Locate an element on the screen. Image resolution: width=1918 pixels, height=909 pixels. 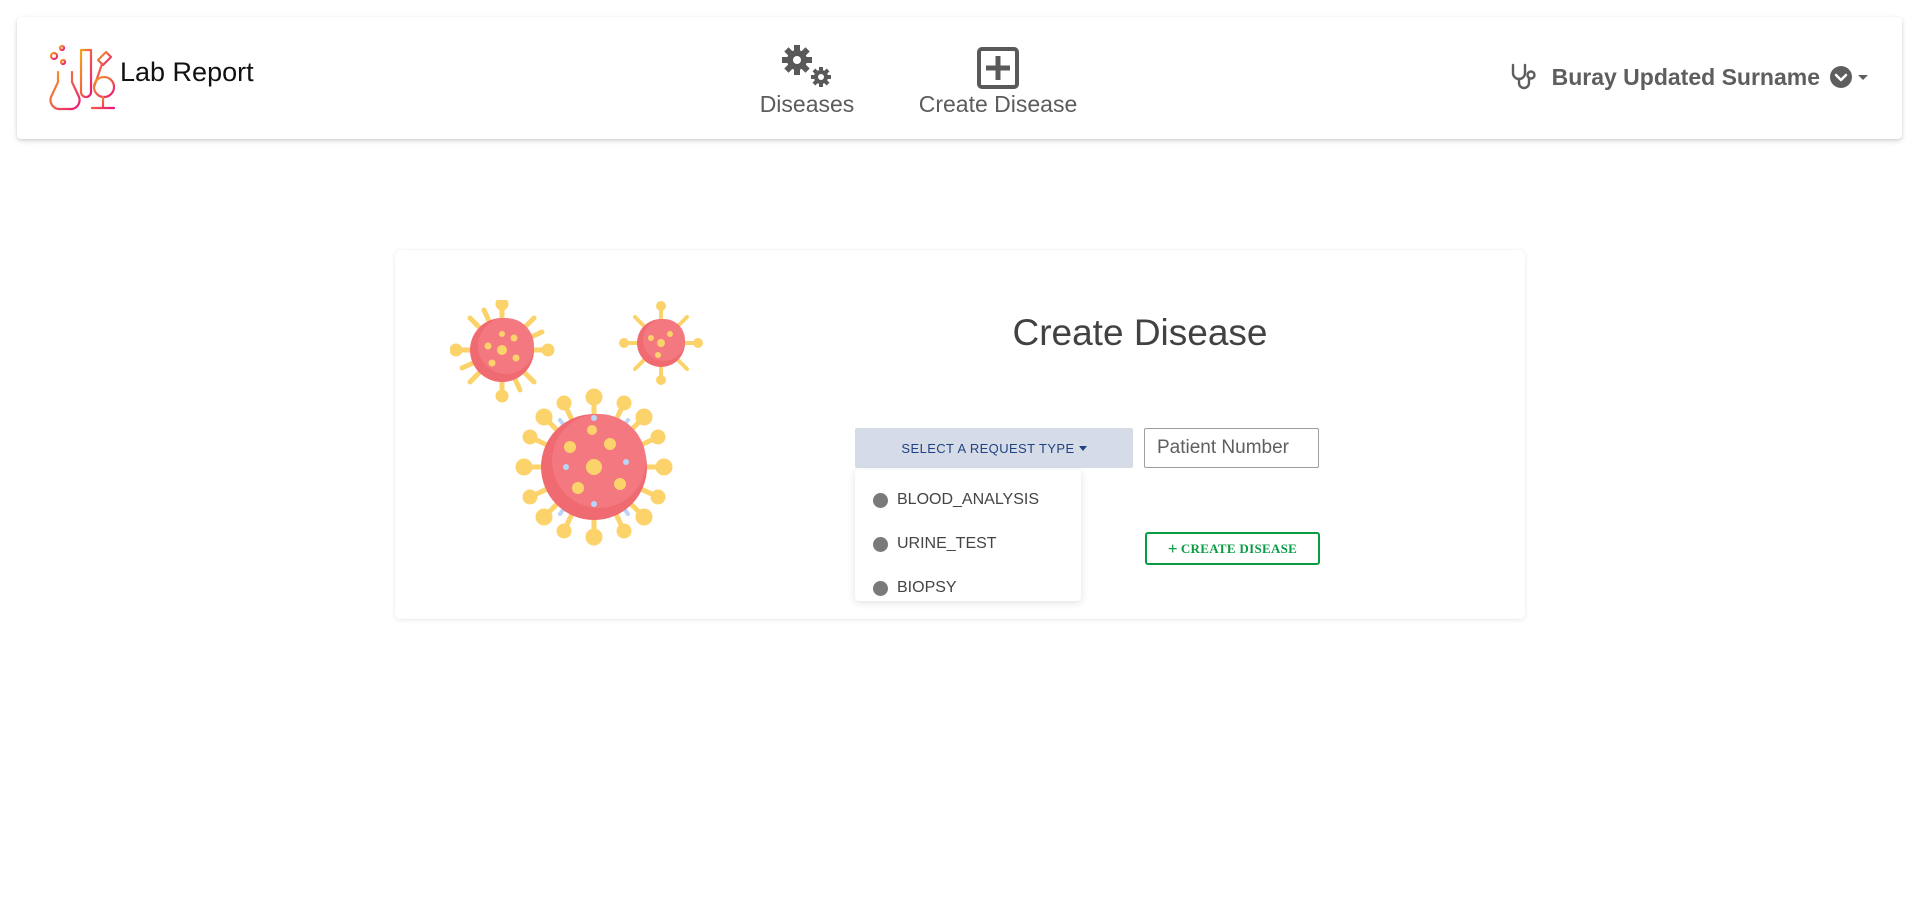
dropdown-item-label: BIOPSY is located at coordinates (927, 587).